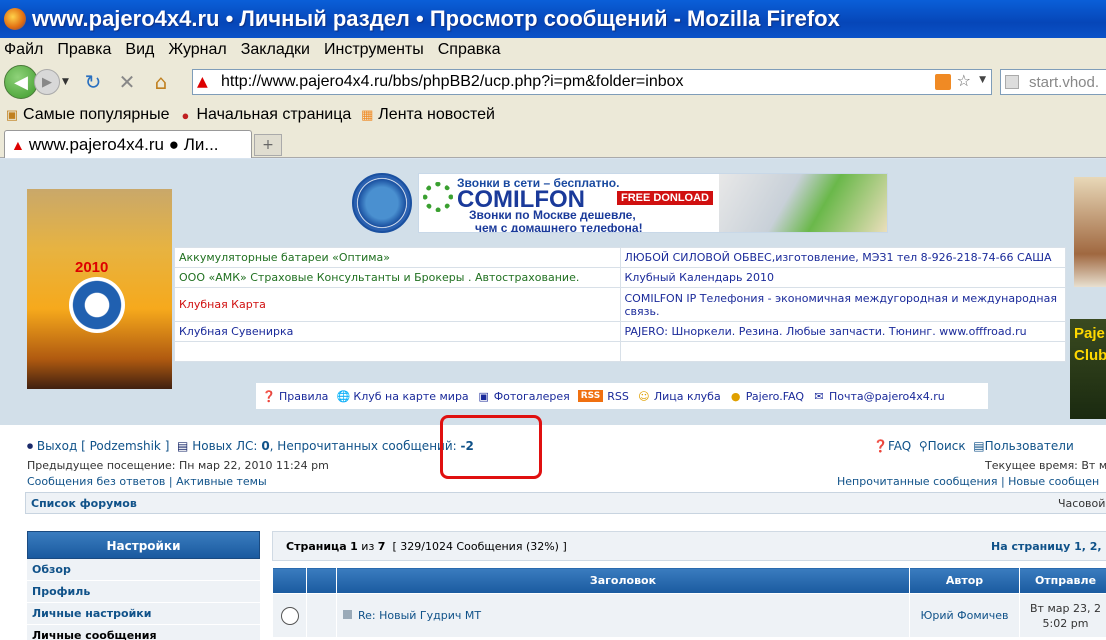 The image size is (1106, 640). I want to click on reload-button: ↻, so click(93, 82).